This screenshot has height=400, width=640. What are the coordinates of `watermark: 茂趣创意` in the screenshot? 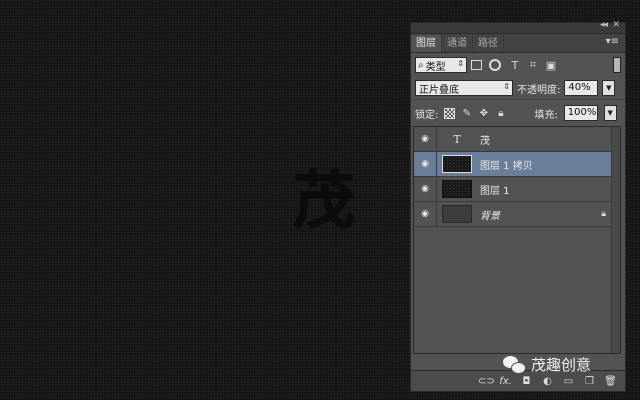 It's located at (547, 364).